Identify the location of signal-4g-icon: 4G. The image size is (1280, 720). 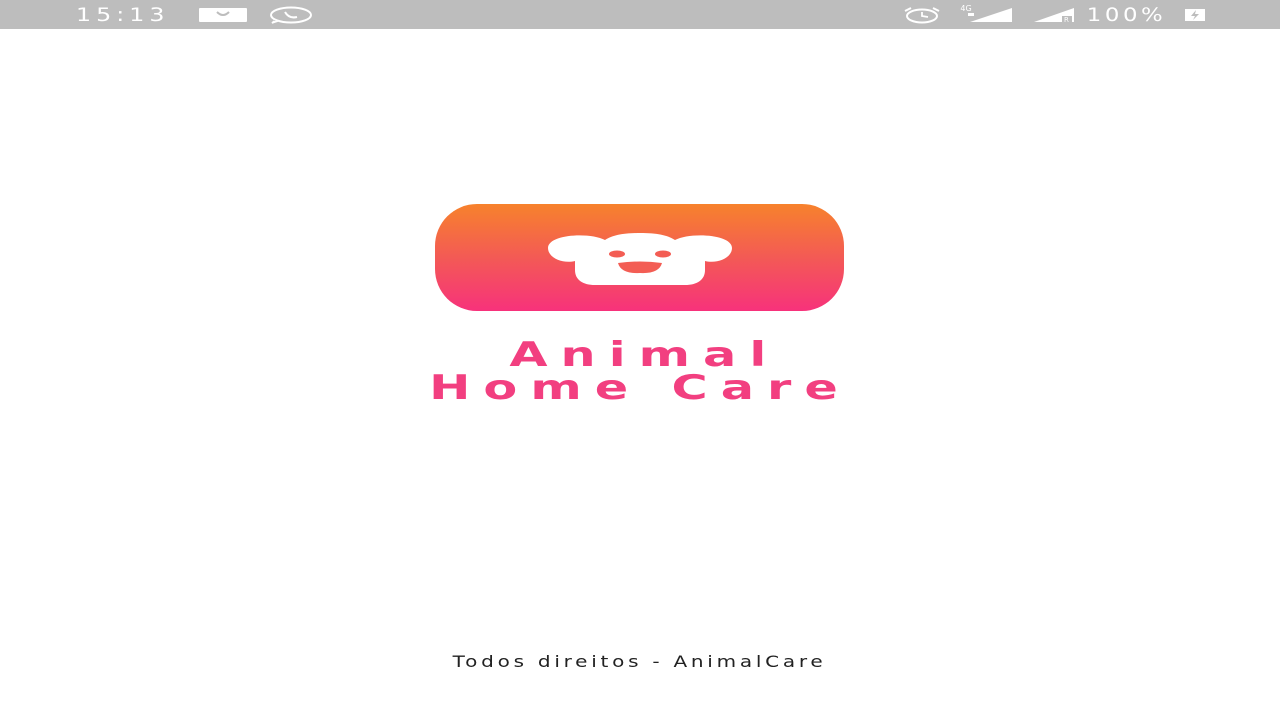
(986, 13).